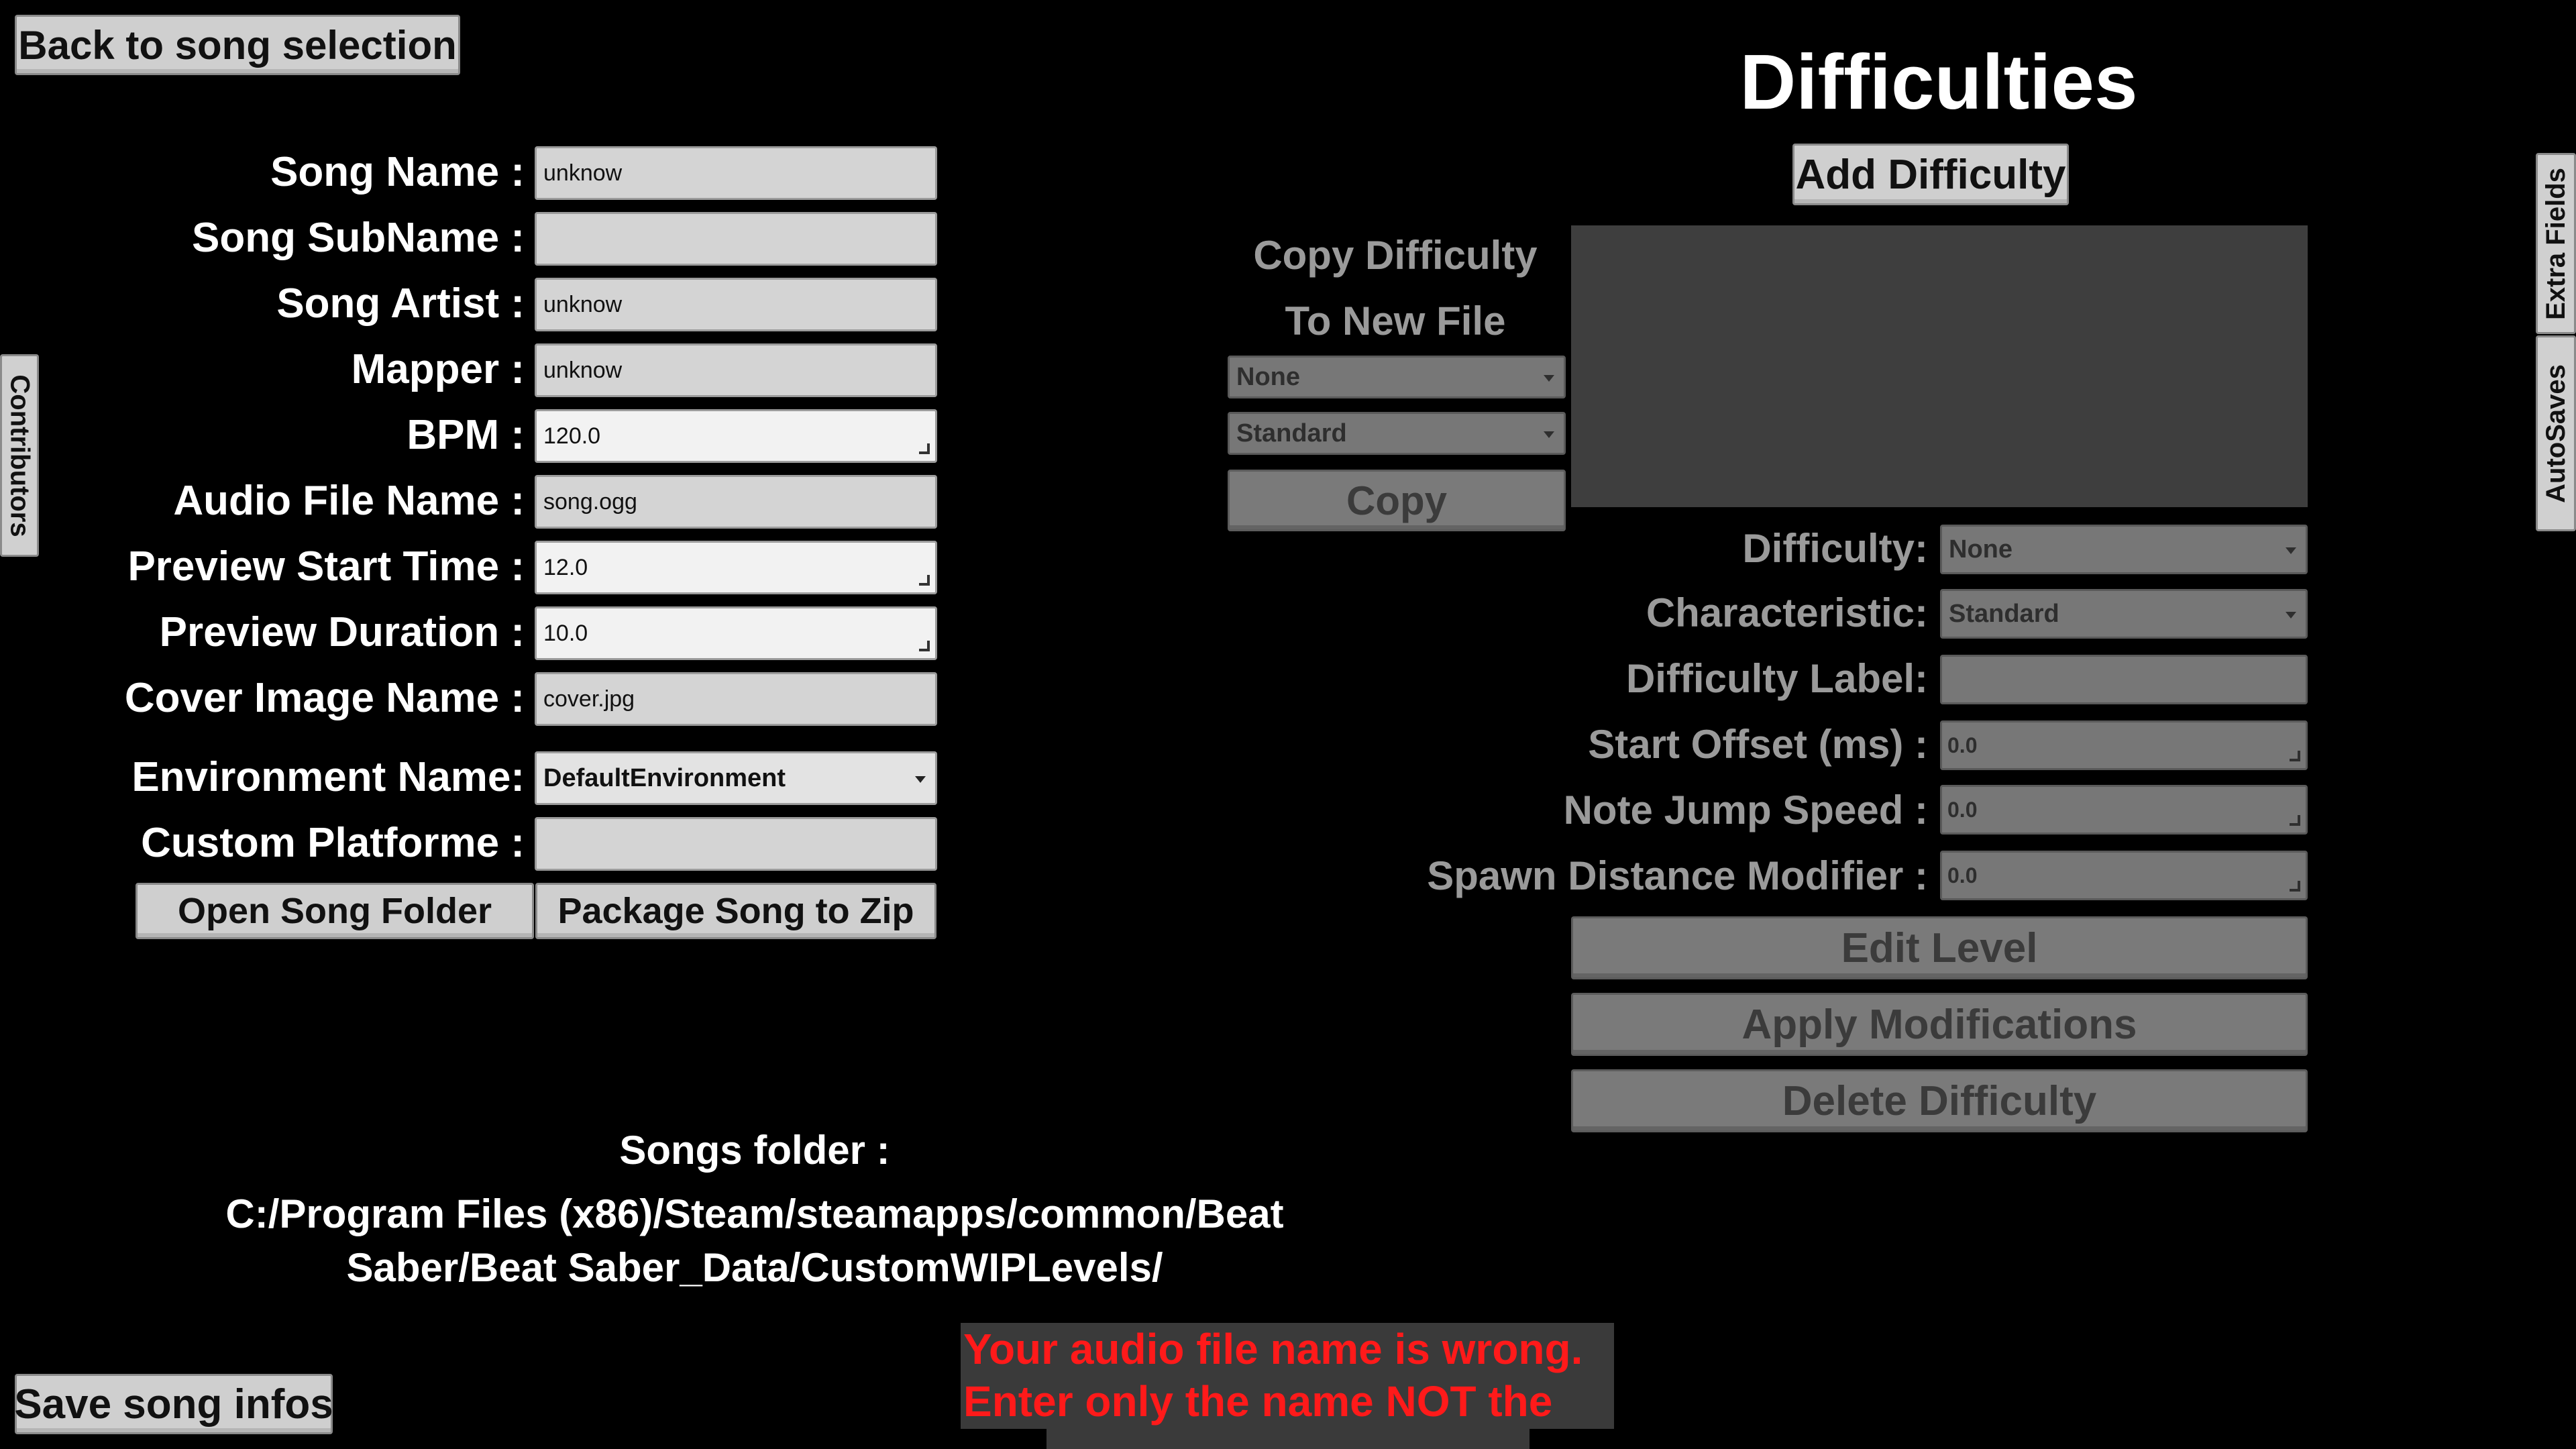 The width and height of the screenshot is (2576, 1449). Describe the element at coordinates (736, 239) in the screenshot. I see `song-subname-input` at that location.